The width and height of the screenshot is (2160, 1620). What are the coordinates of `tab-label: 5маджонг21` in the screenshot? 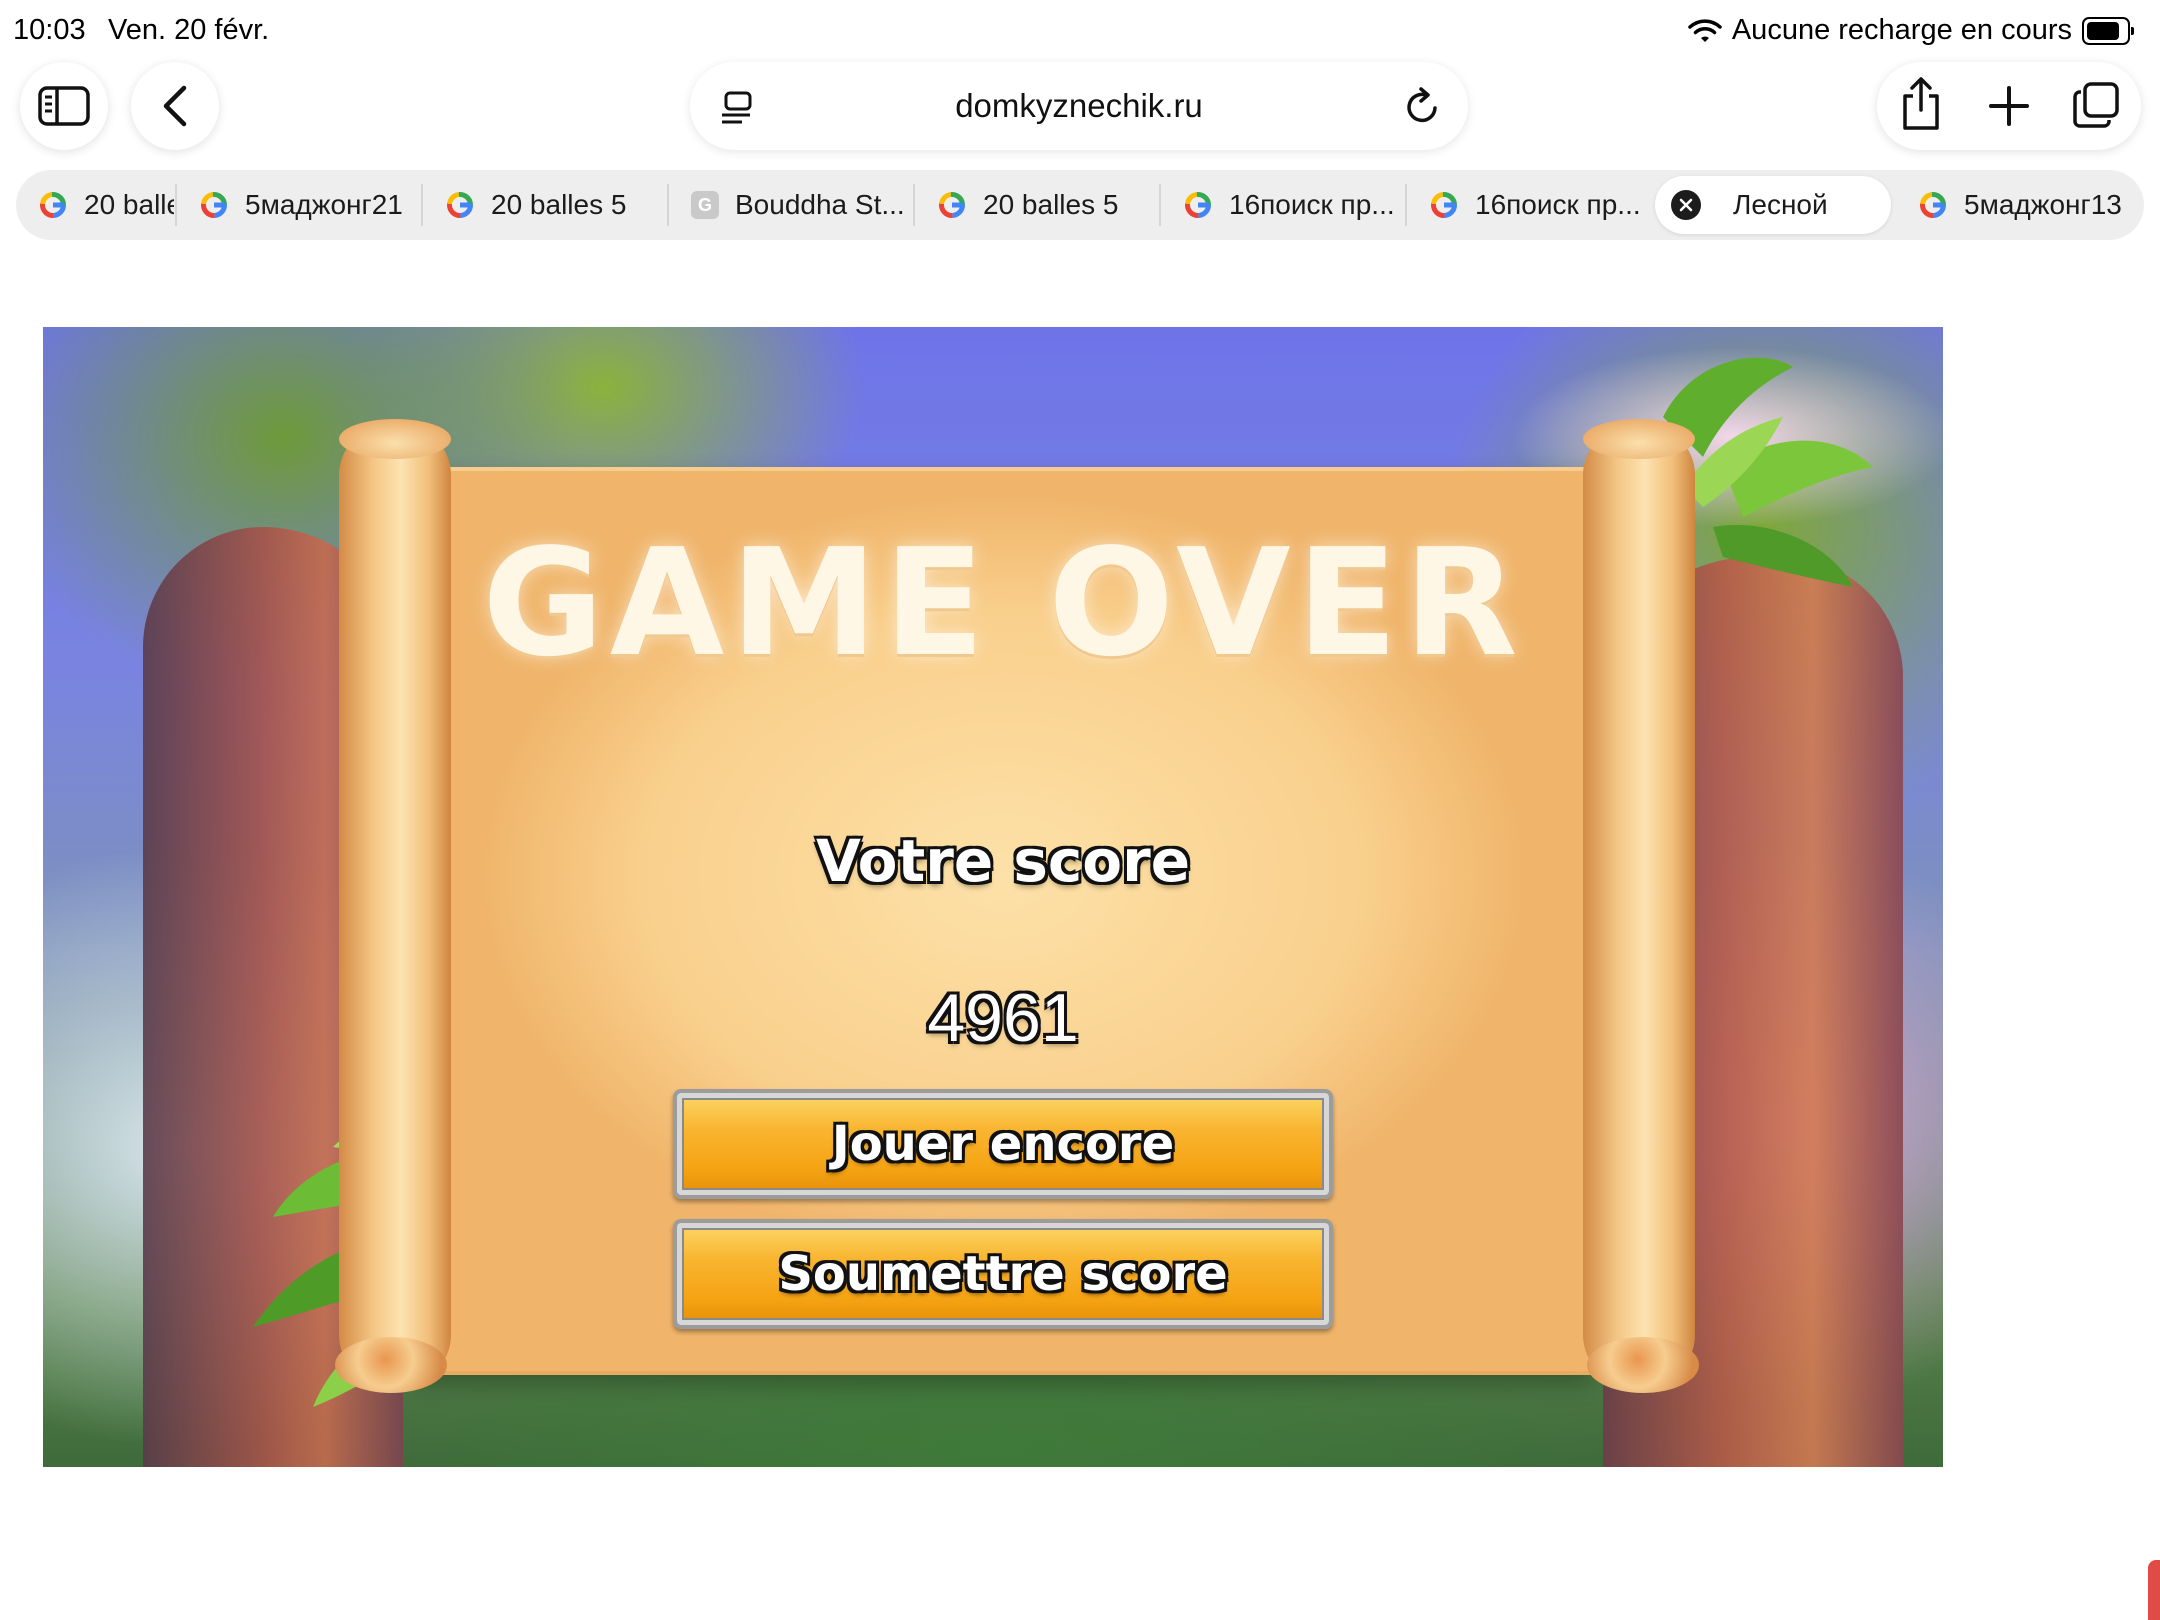 It's located at (324, 204).